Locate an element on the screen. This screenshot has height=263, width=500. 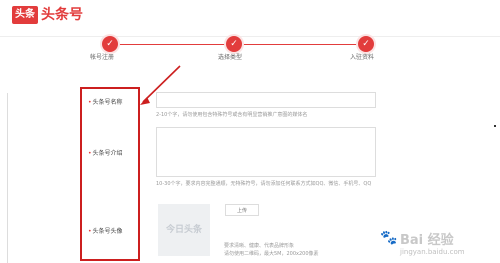
intro-textarea is located at coordinates (266, 152).